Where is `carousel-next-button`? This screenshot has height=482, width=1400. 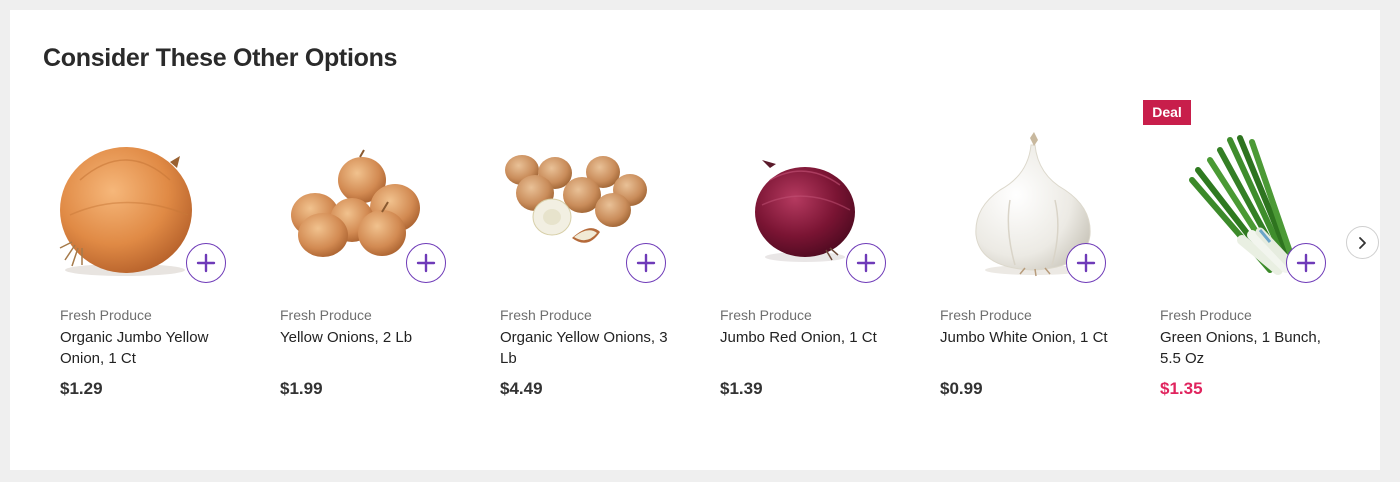 carousel-next-button is located at coordinates (1362, 242).